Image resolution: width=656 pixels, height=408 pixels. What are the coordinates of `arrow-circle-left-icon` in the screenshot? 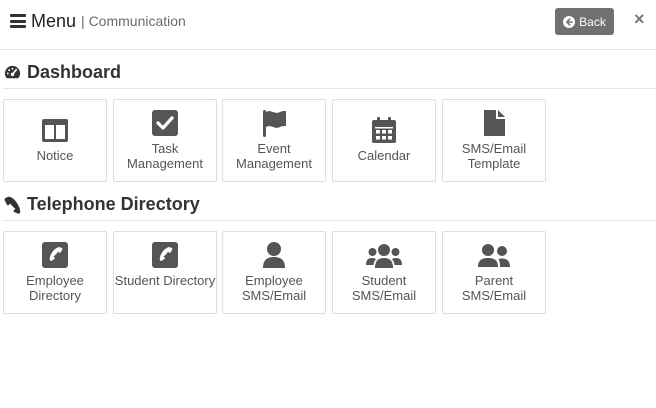 It's located at (569, 21).